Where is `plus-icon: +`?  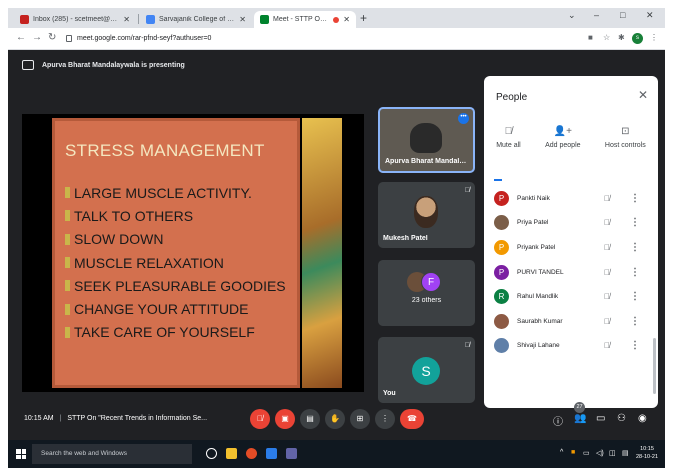
plus-icon: + is located at coordinates (363, 18).